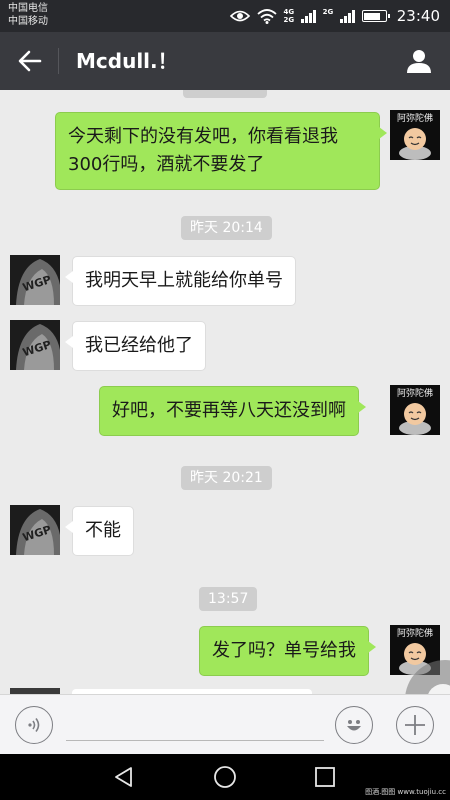 The height and width of the screenshot is (800, 450). Describe the element at coordinates (28, 15) in the screenshot. I see `carrier-labels: 中国电信 中国移动` at that location.